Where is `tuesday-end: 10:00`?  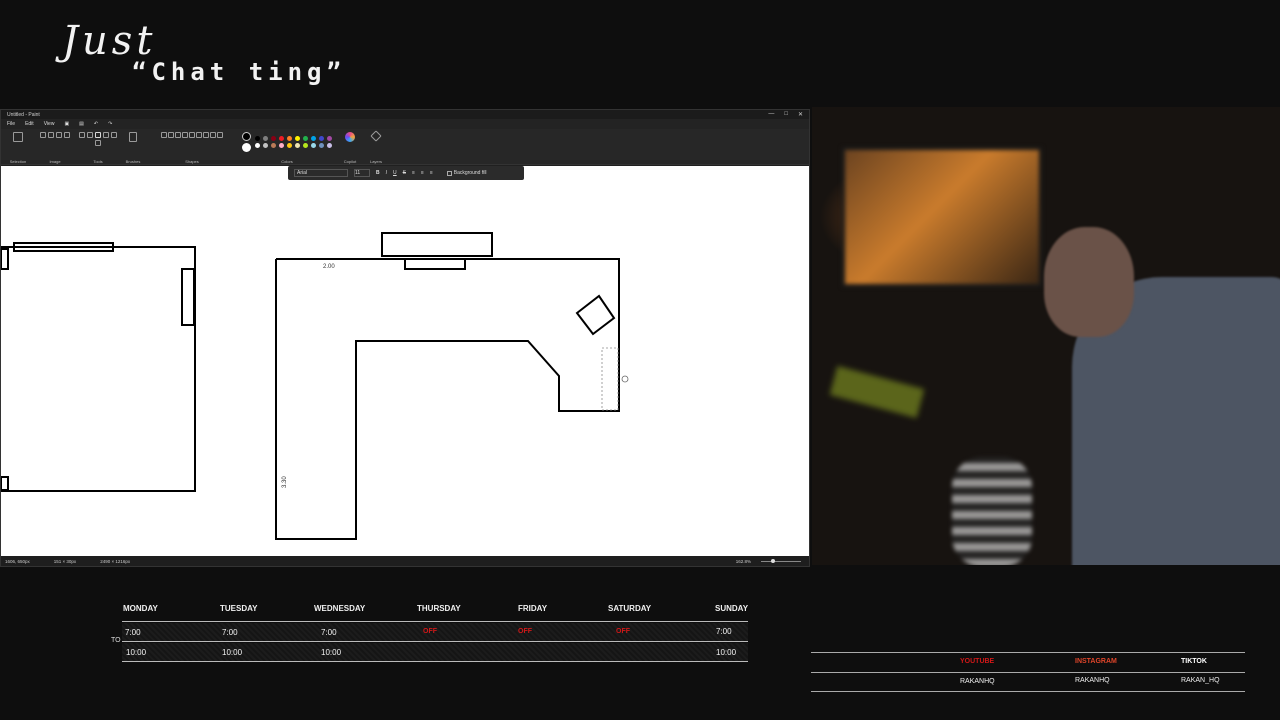
tuesday-end: 10:00 is located at coordinates (232, 652).